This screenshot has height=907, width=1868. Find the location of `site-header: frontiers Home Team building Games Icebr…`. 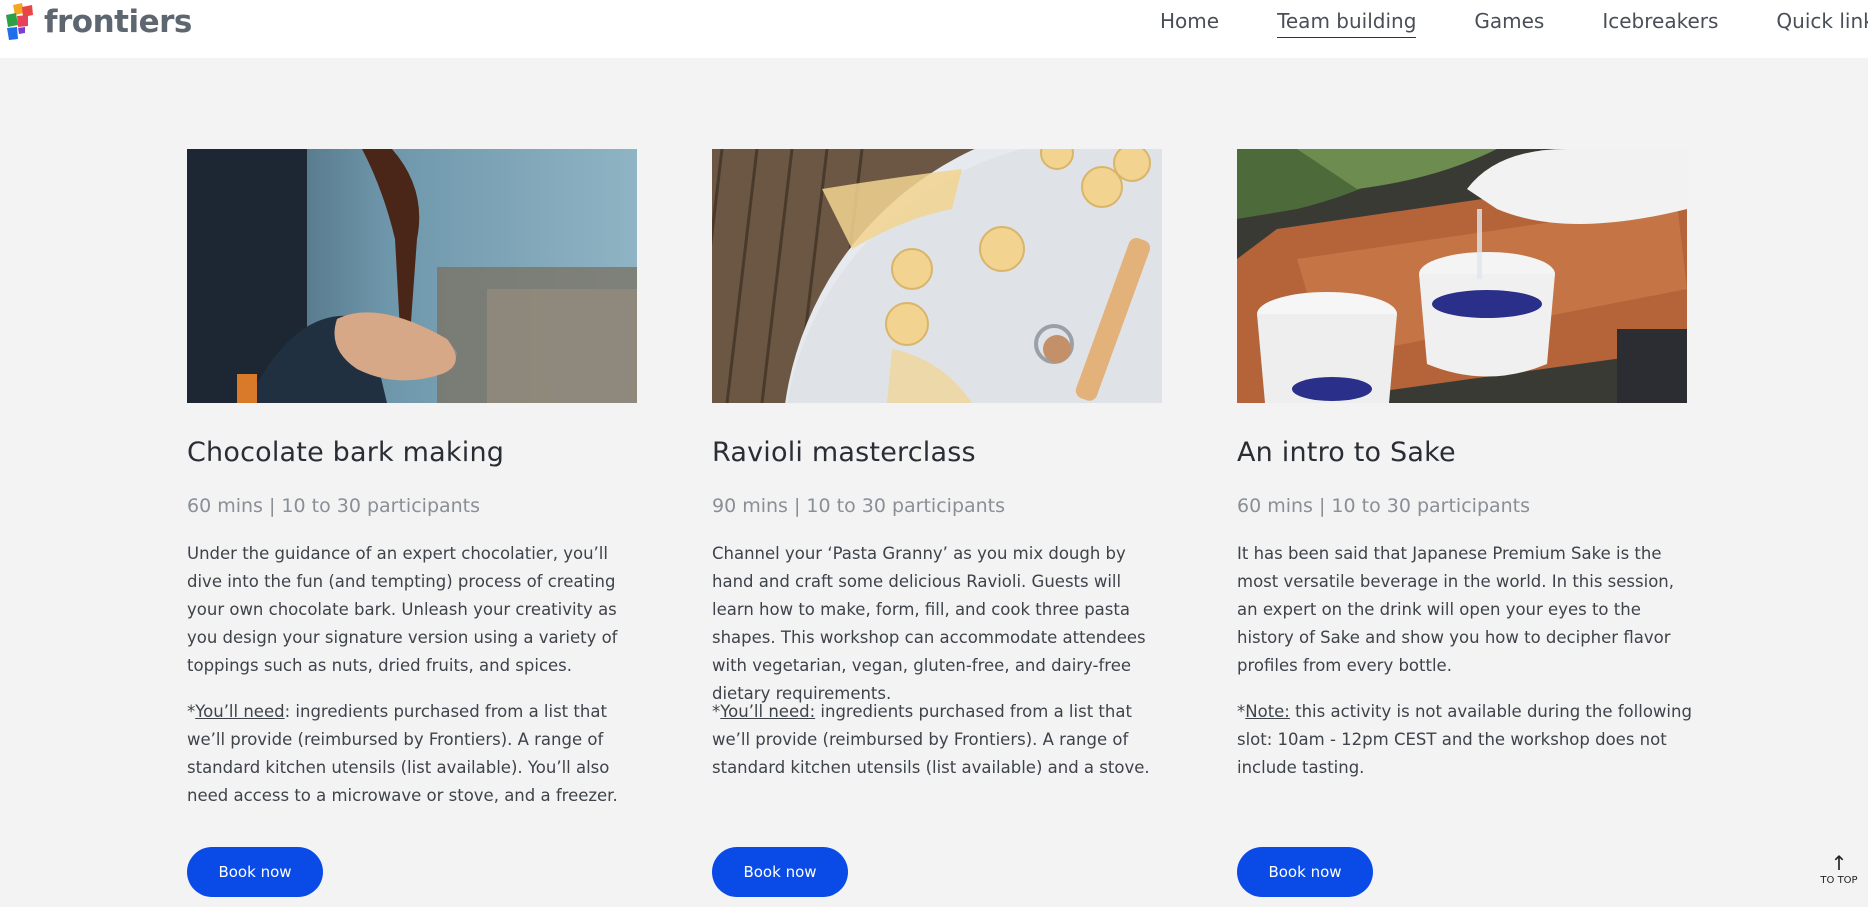

site-header: frontiers Home Team building Games Icebr… is located at coordinates (934, 29).